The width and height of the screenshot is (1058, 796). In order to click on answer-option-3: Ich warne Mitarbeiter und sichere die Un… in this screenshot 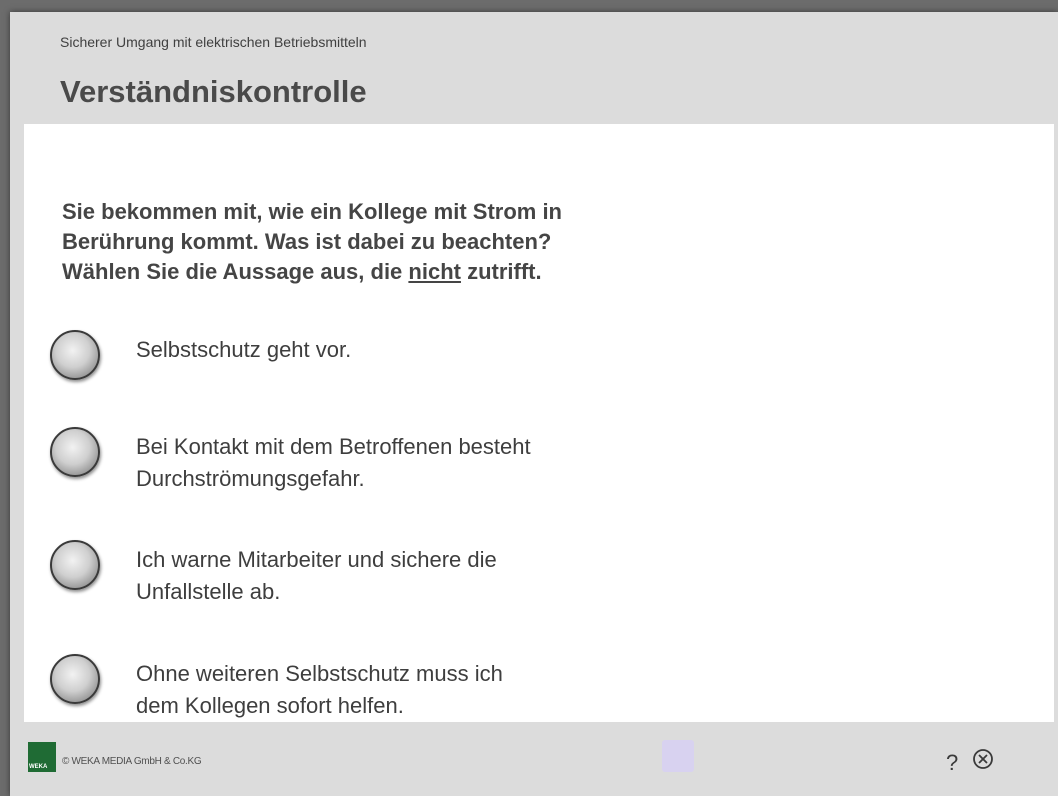, I will do `click(370, 570)`.